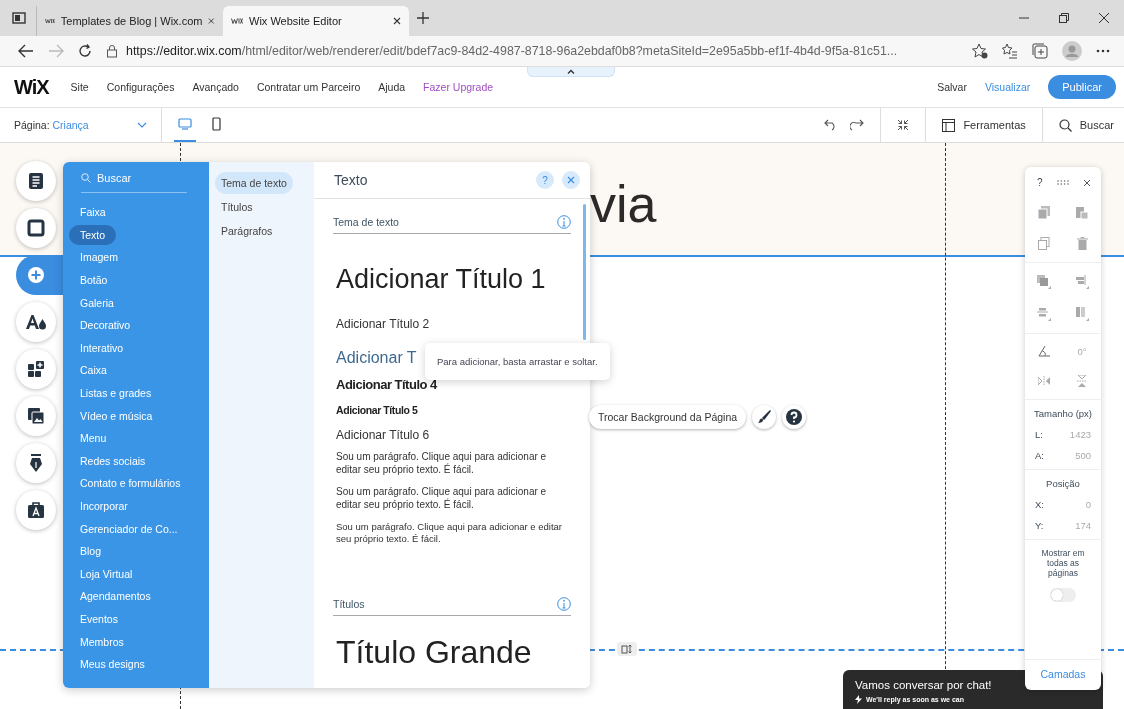 This screenshot has width=1124, height=709. What do you see at coordinates (36, 510) in the screenshot?
I see `business-rail-button` at bounding box center [36, 510].